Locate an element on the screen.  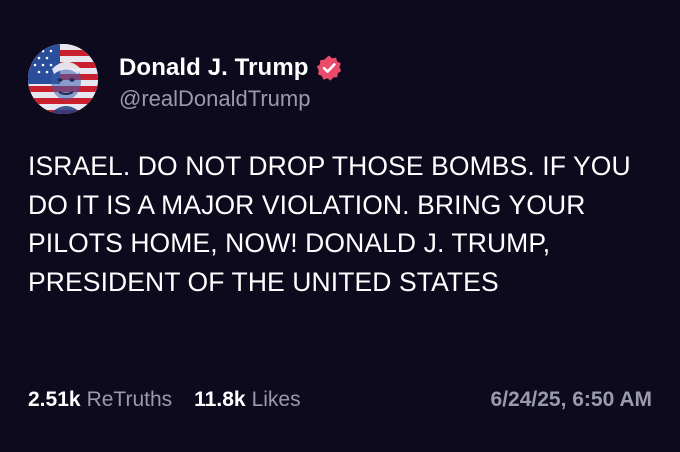
author-avatar is located at coordinates (63, 79).